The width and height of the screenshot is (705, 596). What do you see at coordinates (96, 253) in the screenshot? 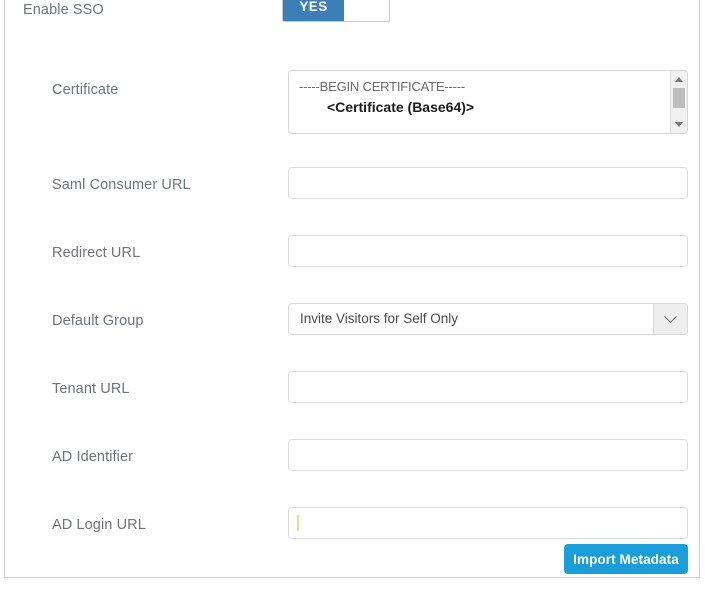
I see `label-redirect-url: Redirect URL` at bounding box center [96, 253].